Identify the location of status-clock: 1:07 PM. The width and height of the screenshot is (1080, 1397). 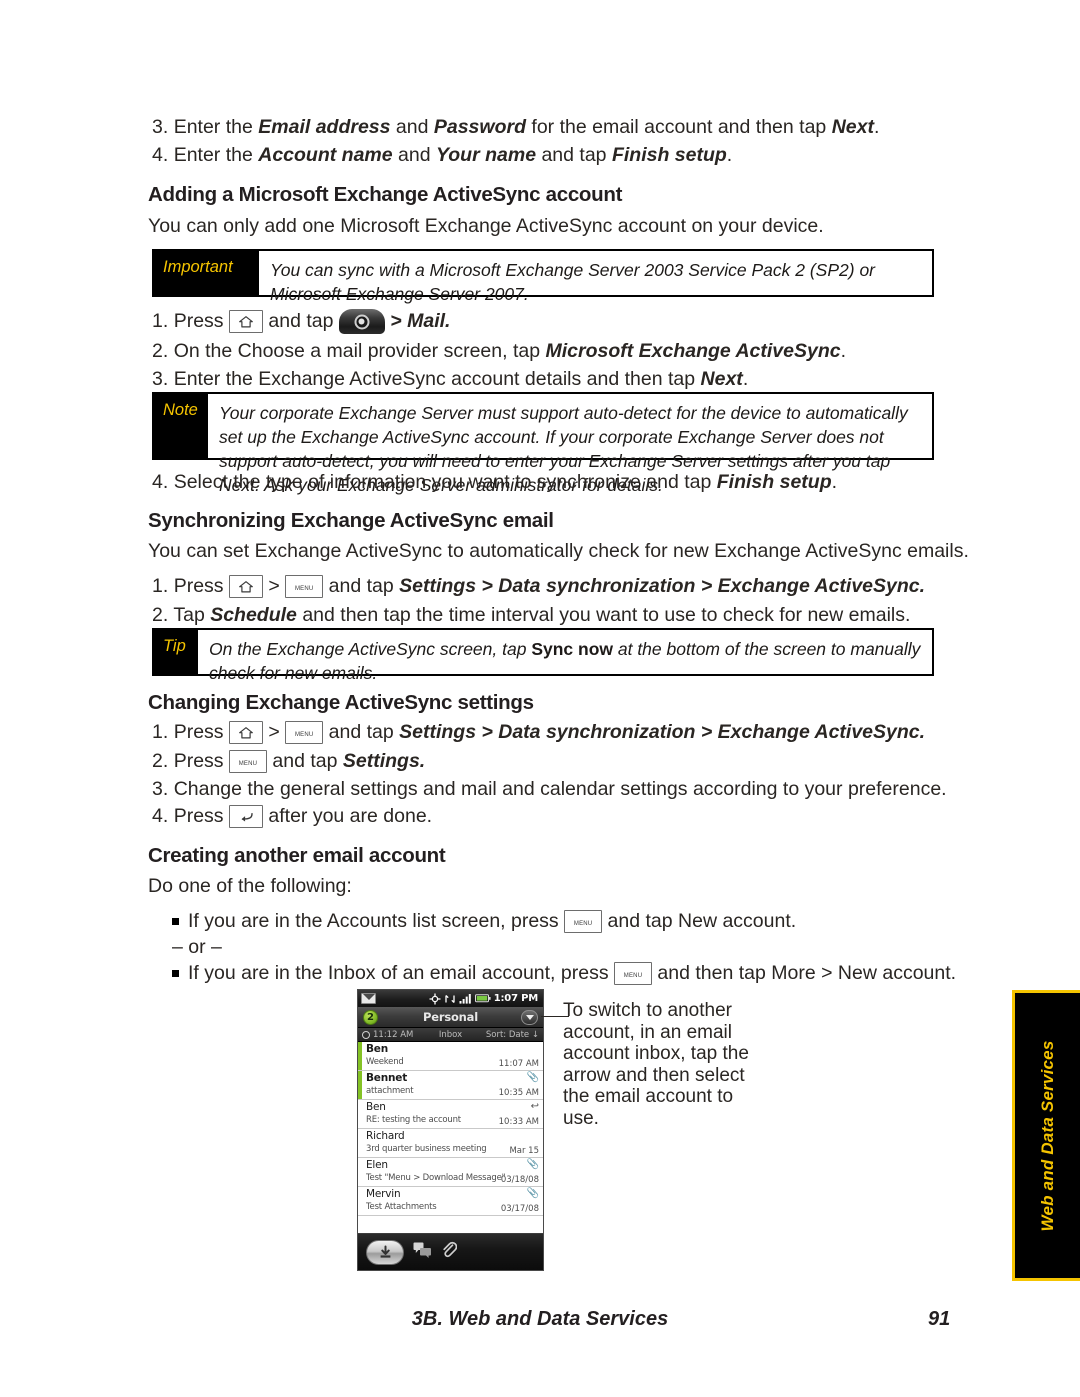
(515, 998).